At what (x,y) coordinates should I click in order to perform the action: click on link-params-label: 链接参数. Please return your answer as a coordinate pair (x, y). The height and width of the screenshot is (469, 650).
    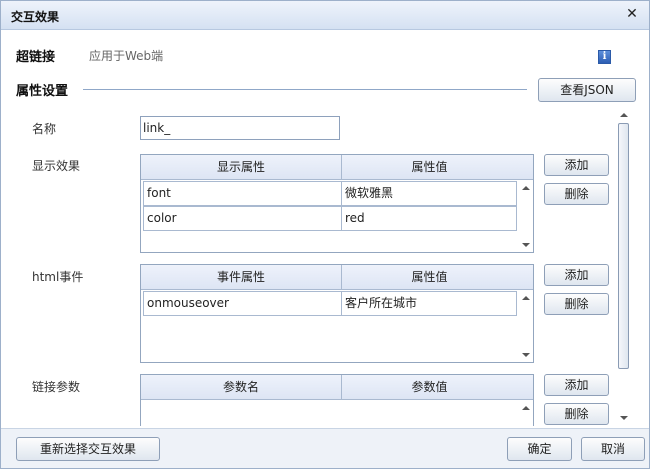
    Looking at the image, I should click on (56, 387).